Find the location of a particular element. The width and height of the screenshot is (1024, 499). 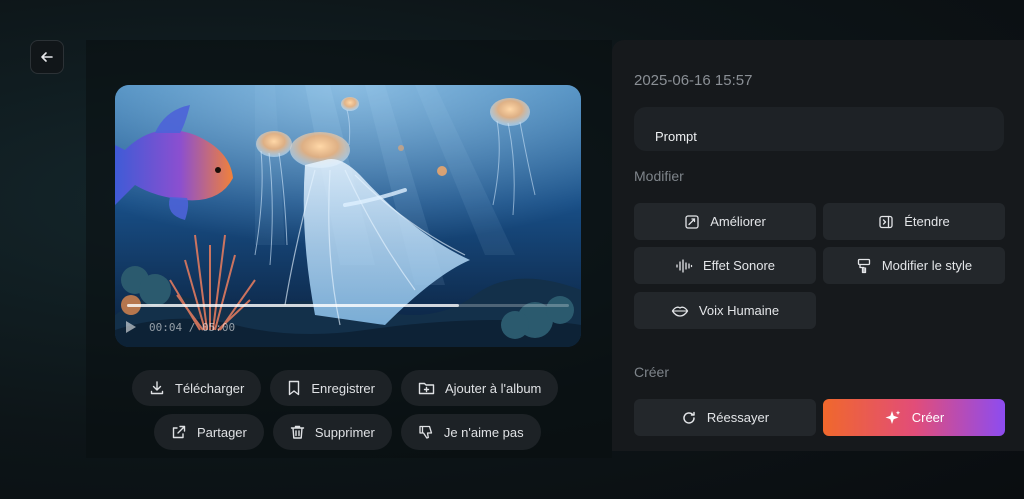

current-time: 00:04 is located at coordinates (166, 327).